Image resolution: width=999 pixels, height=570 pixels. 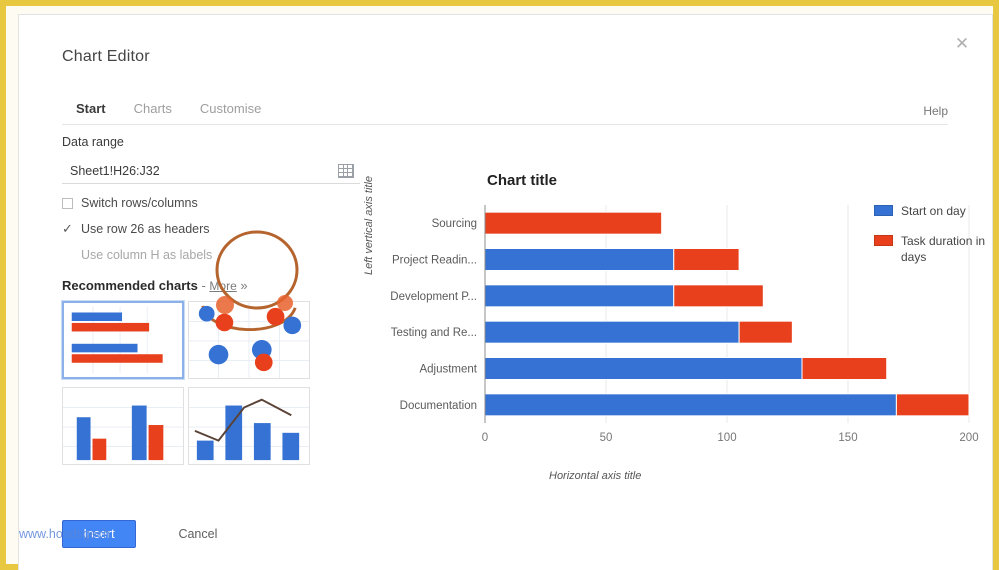 What do you see at coordinates (847, 438) in the screenshot?
I see `svg-text: 150` at bounding box center [847, 438].